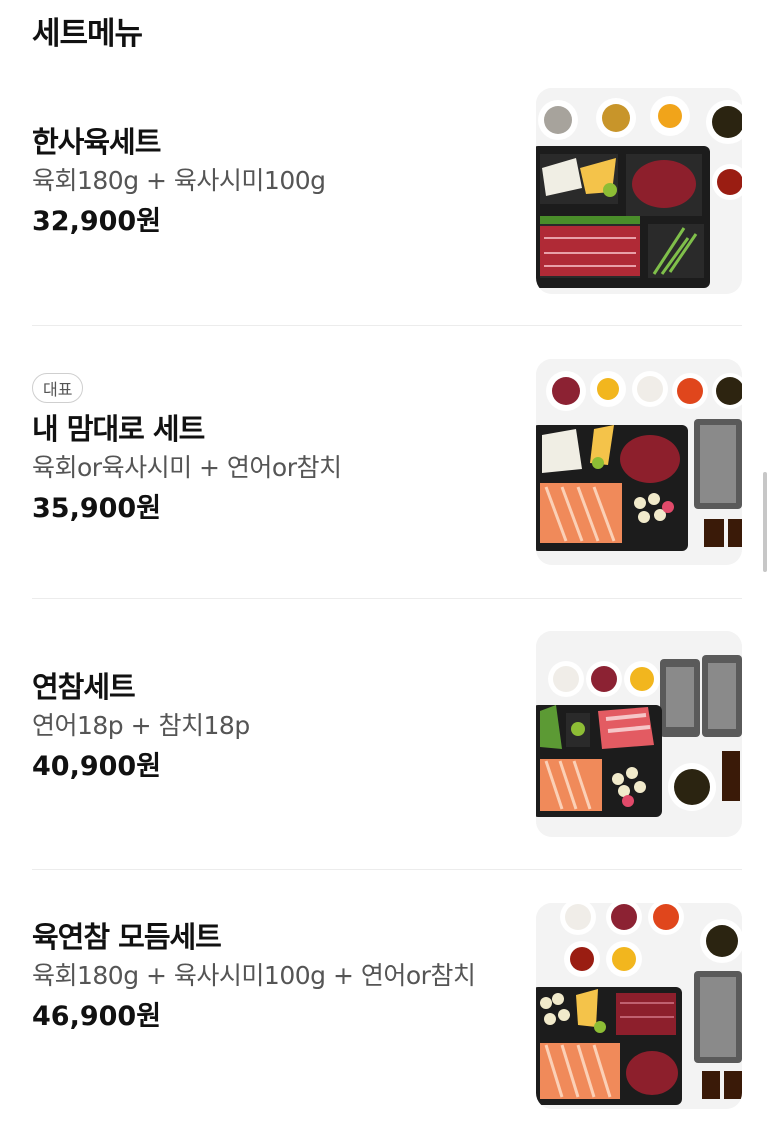 This screenshot has height=1137, width=773. What do you see at coordinates (58, 388) in the screenshot?
I see `signature-badge: 대표` at bounding box center [58, 388].